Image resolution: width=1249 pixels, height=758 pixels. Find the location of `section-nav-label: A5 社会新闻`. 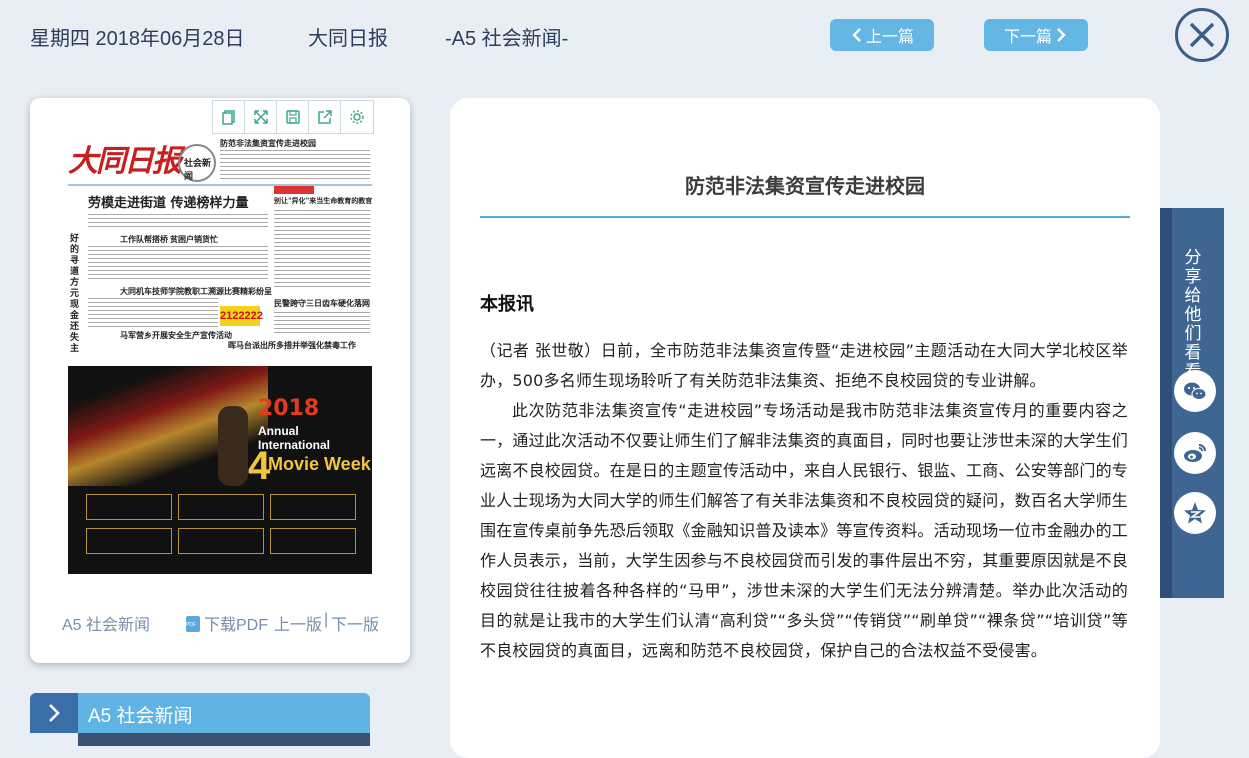

section-nav-label: A5 社会新闻 is located at coordinates (140, 716).